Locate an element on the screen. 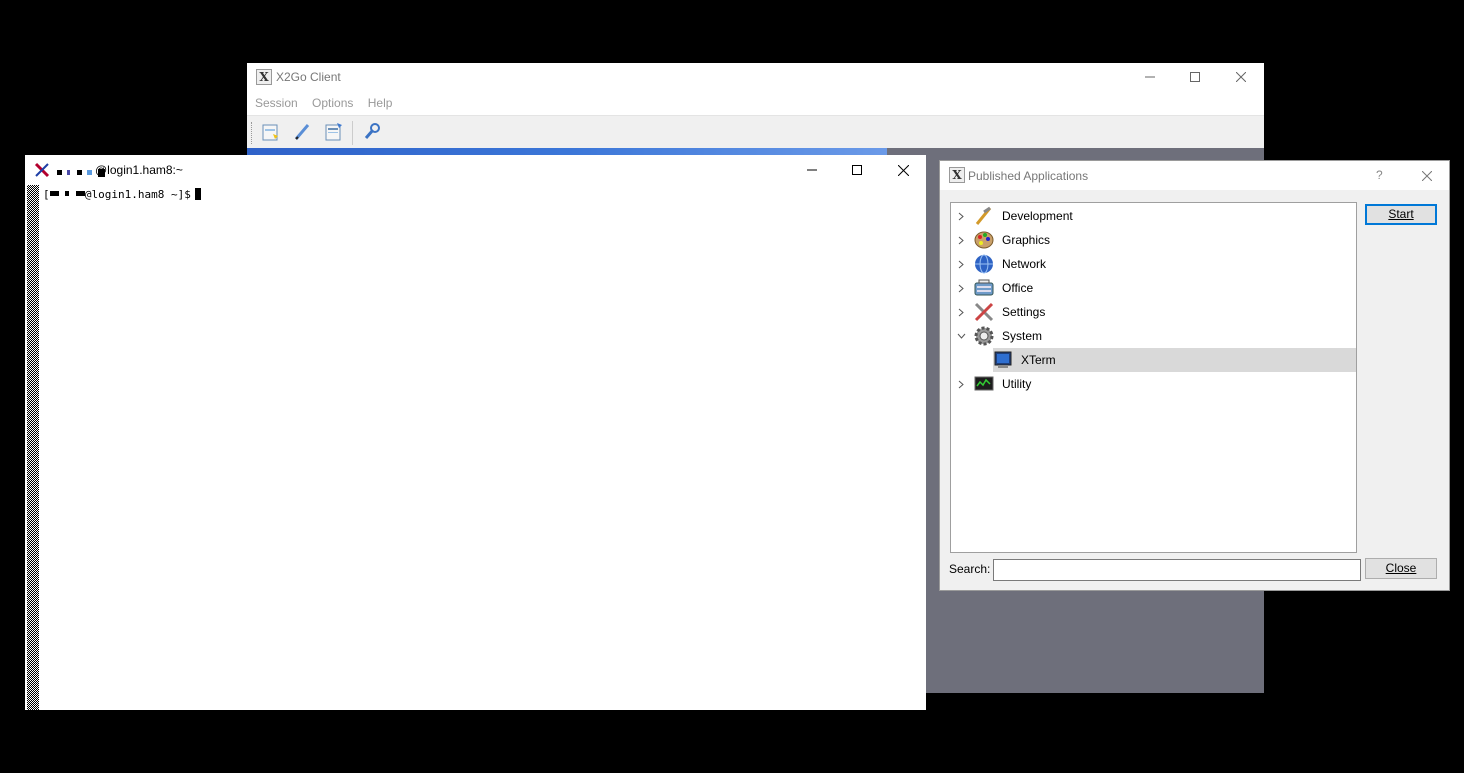 Image resolution: width=1464 pixels, height=773 pixels. tree-item-xterm: XTerm is located at coordinates (1174, 360).